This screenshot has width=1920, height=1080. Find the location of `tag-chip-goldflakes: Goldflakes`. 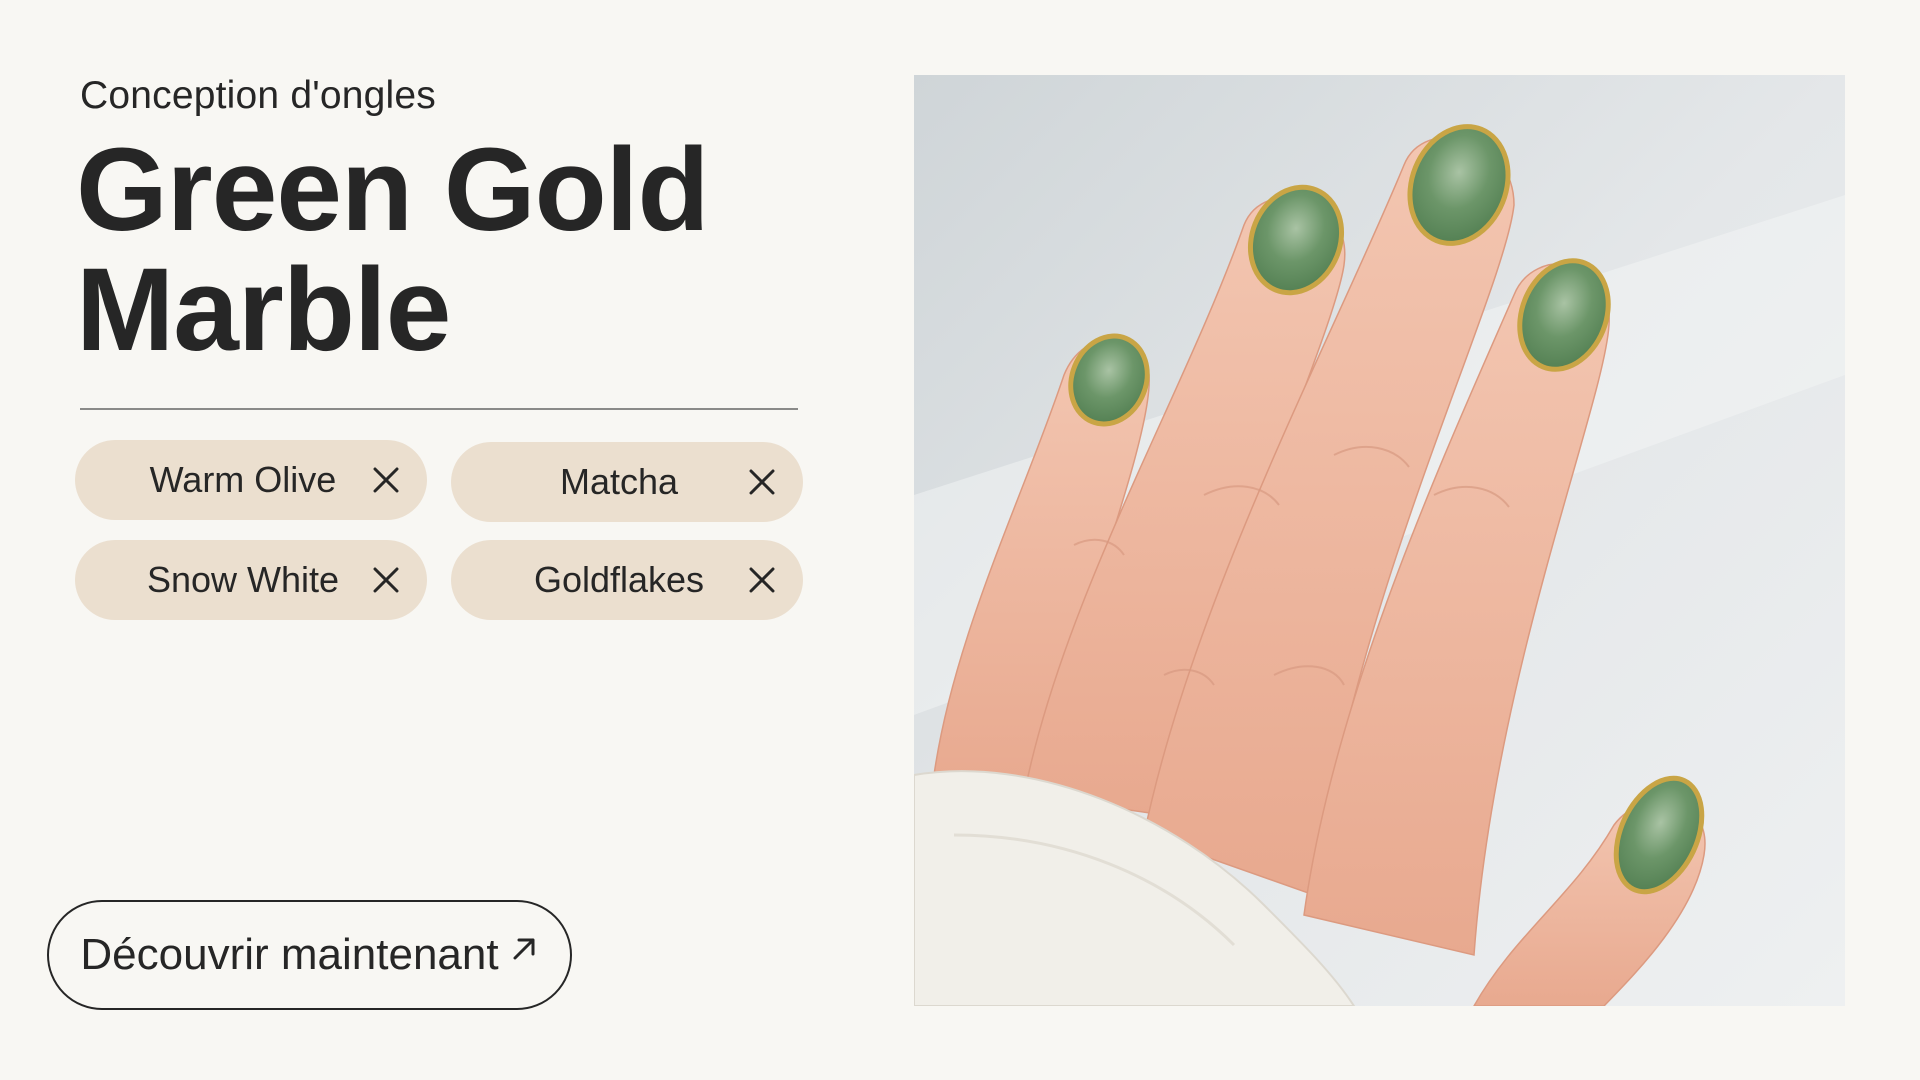

tag-chip-goldflakes: Goldflakes is located at coordinates (627, 580).